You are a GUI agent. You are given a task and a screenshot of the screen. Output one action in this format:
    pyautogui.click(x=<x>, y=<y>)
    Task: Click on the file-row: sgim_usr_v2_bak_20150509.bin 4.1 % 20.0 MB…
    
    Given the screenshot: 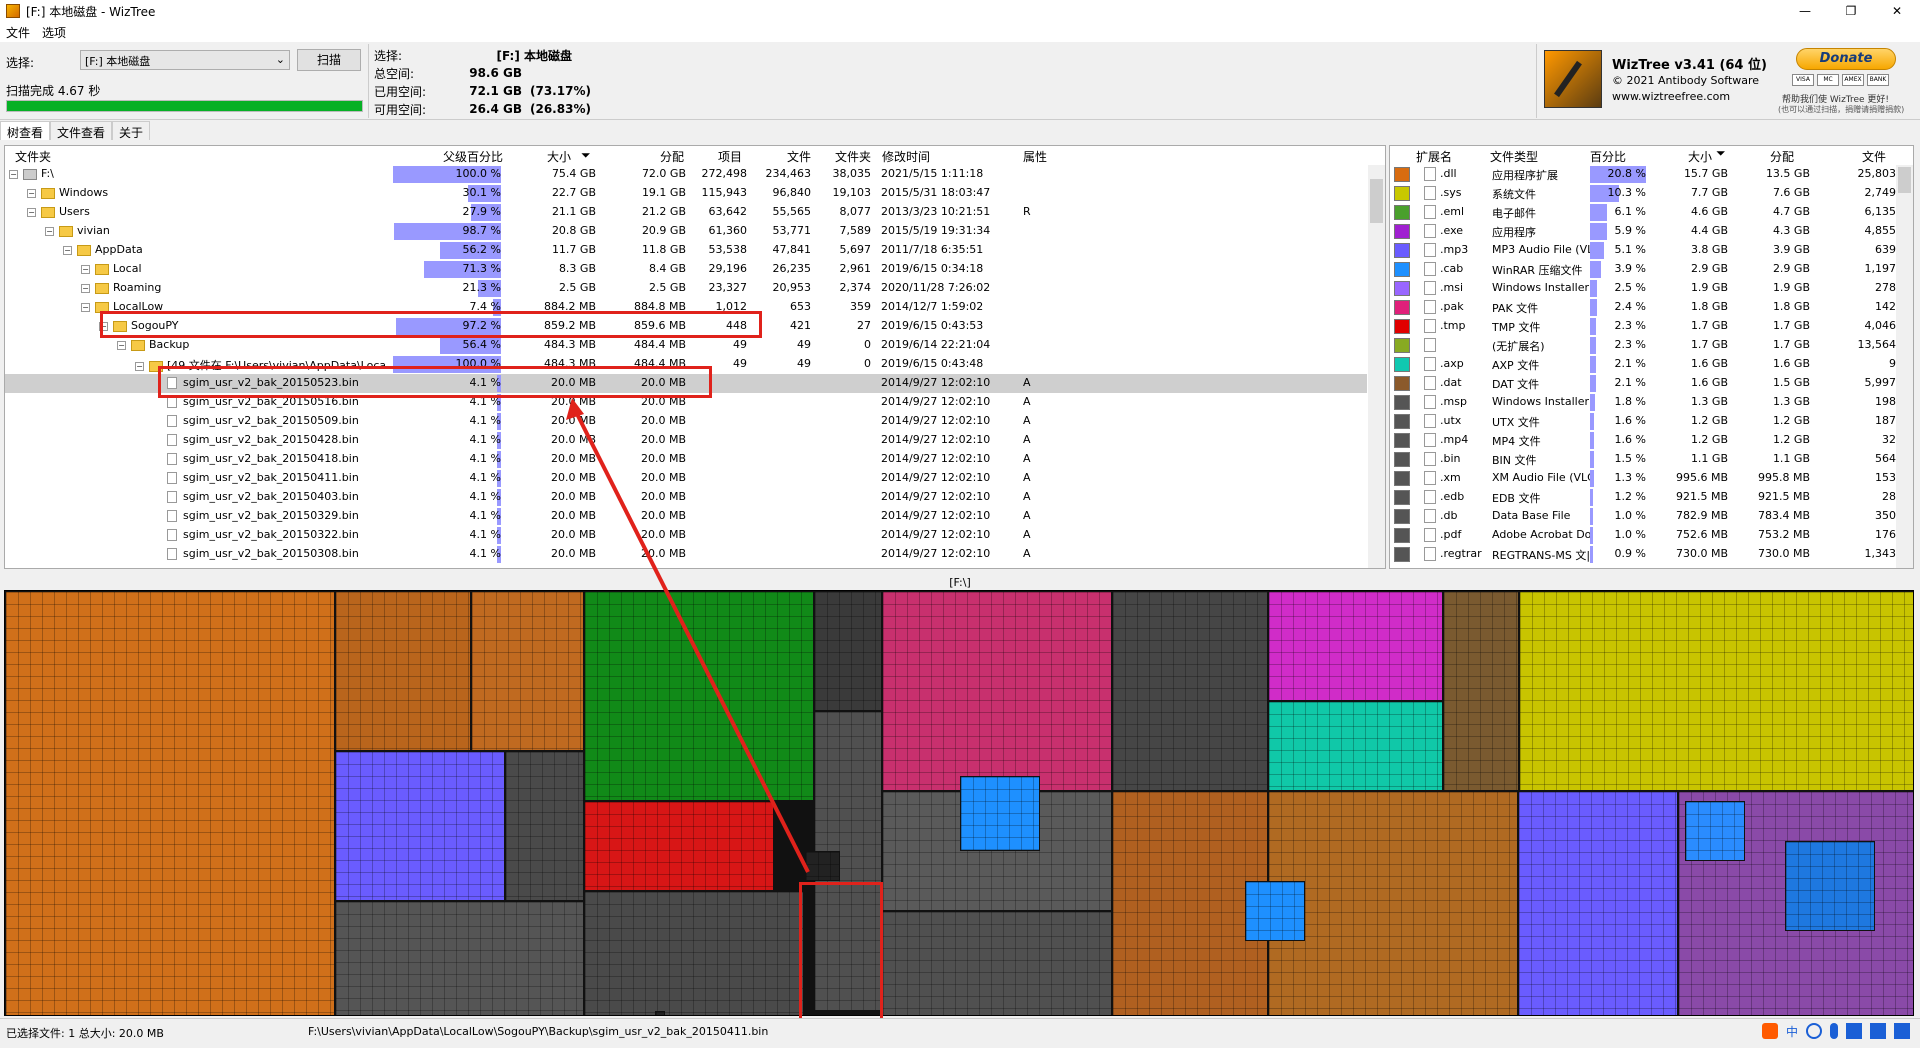 What is the action you would take?
    pyautogui.click(x=686, y=421)
    